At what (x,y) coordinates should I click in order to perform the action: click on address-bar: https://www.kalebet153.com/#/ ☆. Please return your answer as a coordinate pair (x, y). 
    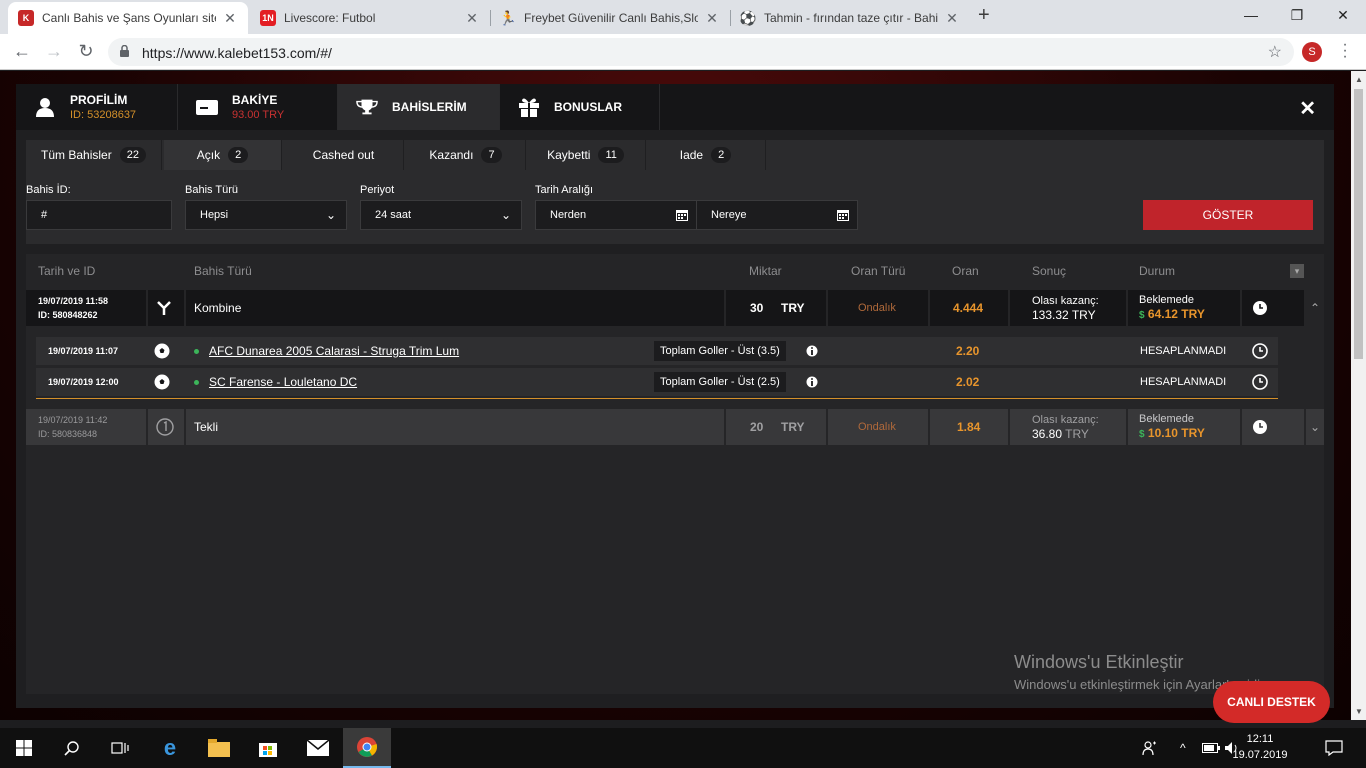
    Looking at the image, I should click on (701, 52).